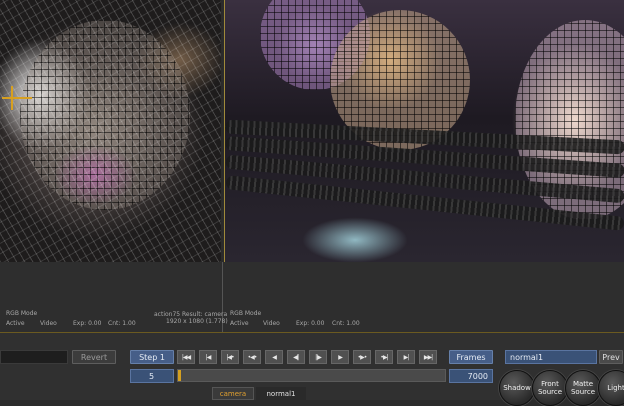 The image size is (624, 406). Describe the element at coordinates (362, 357) in the screenshot. I see `bounce-forward-button: •▶•` at that location.